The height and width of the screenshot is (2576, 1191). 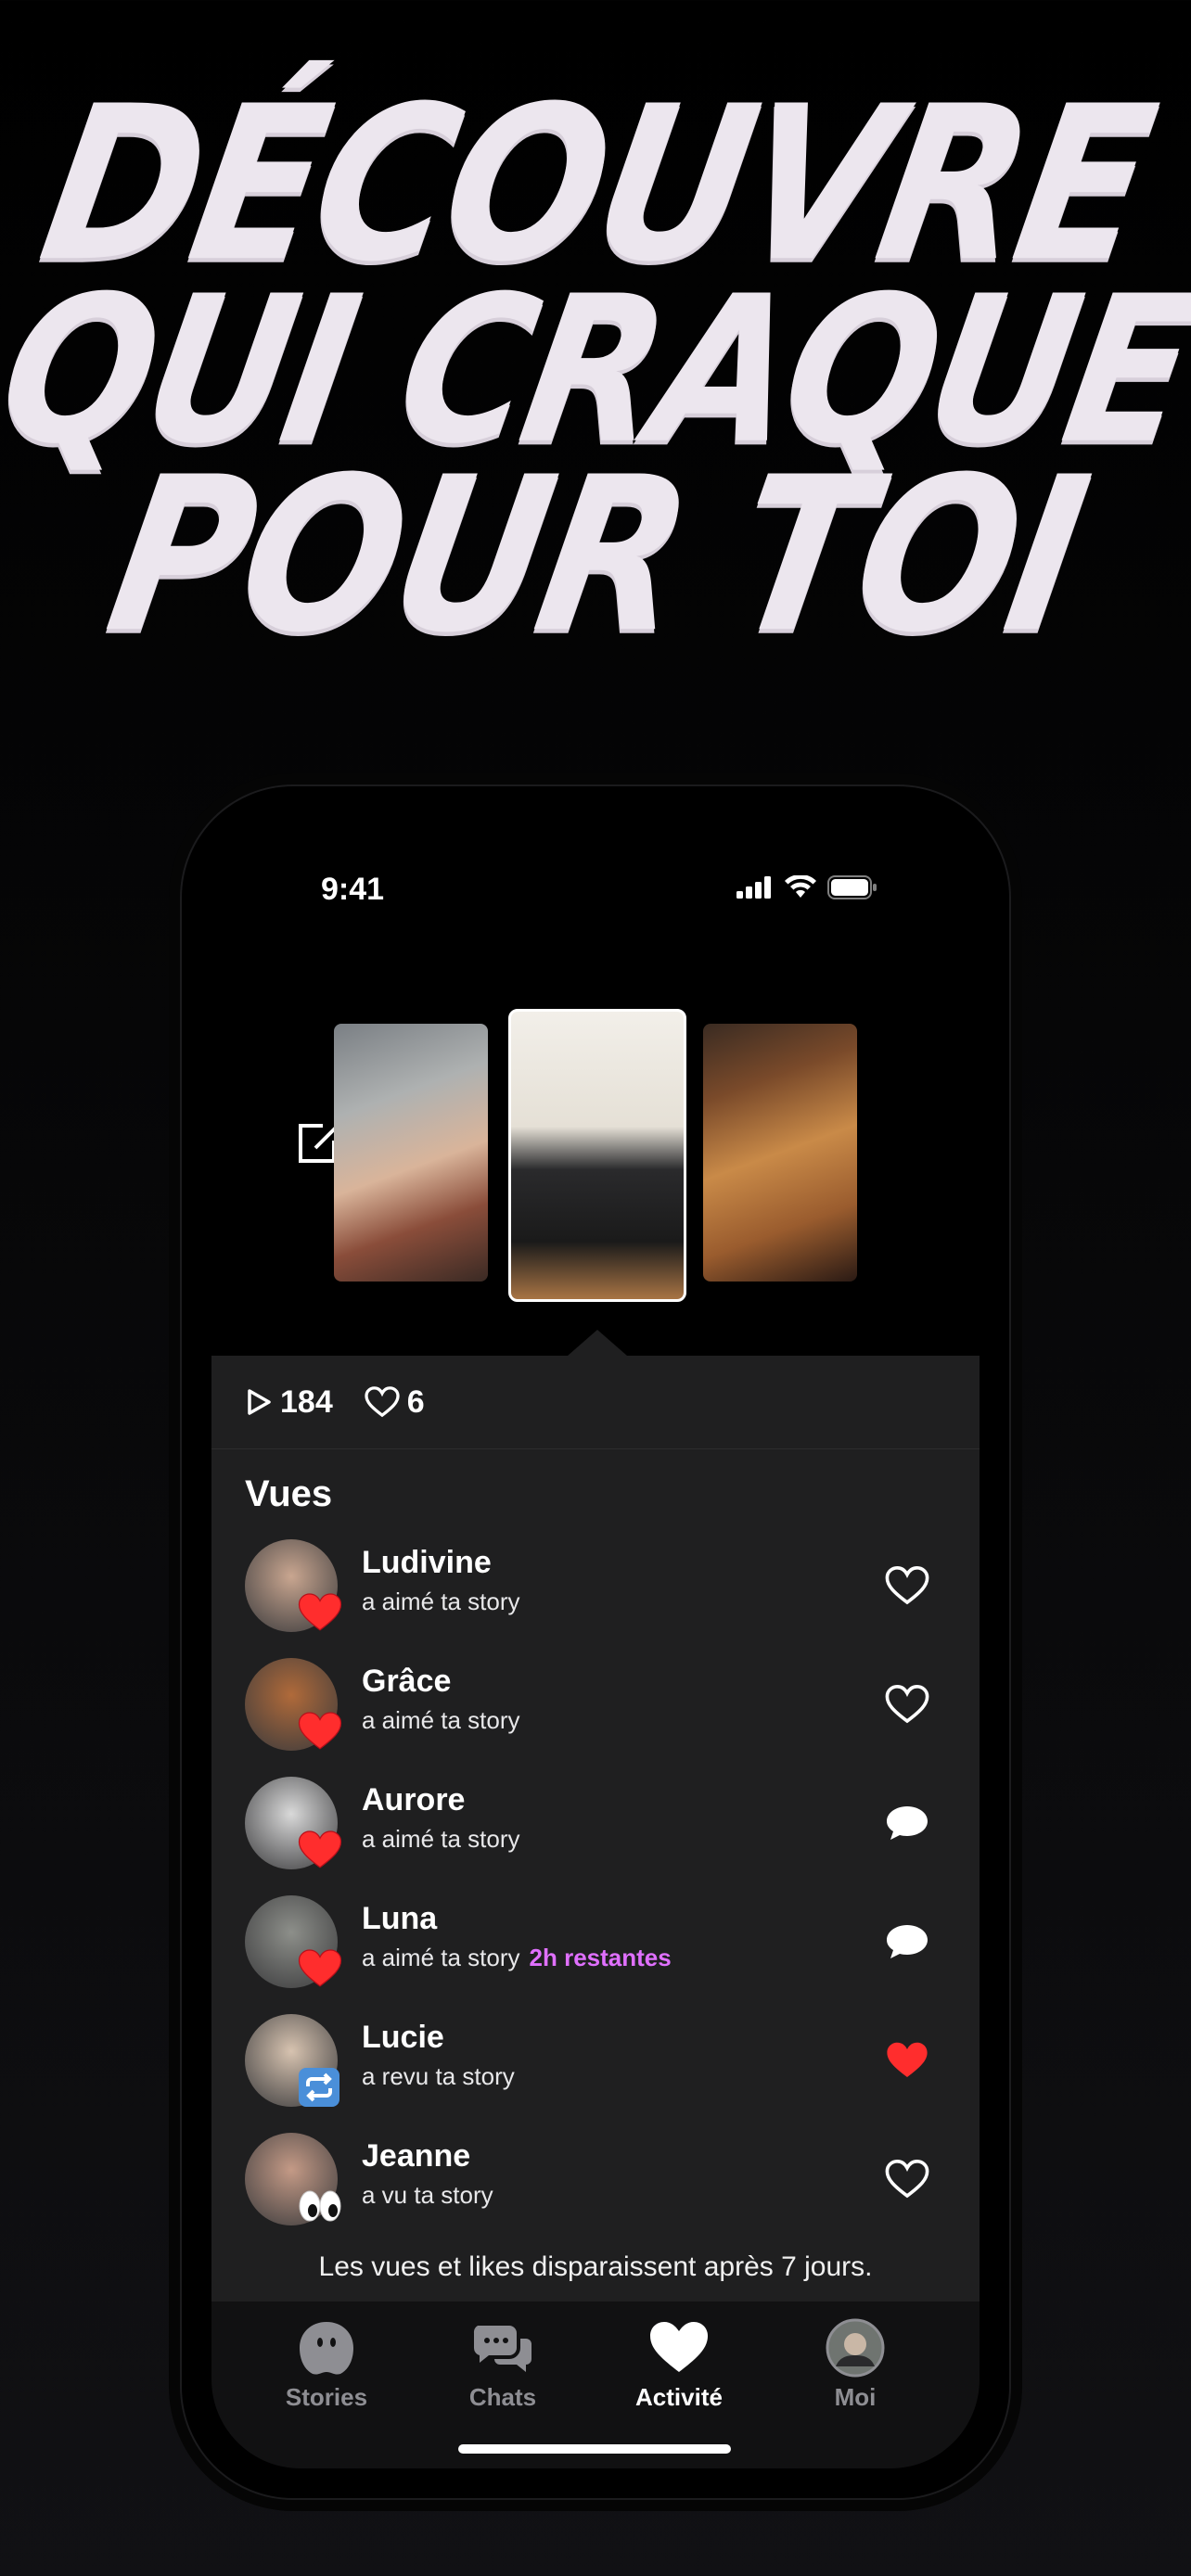 I want to click on viewer-name: Lucie, so click(x=403, y=2037).